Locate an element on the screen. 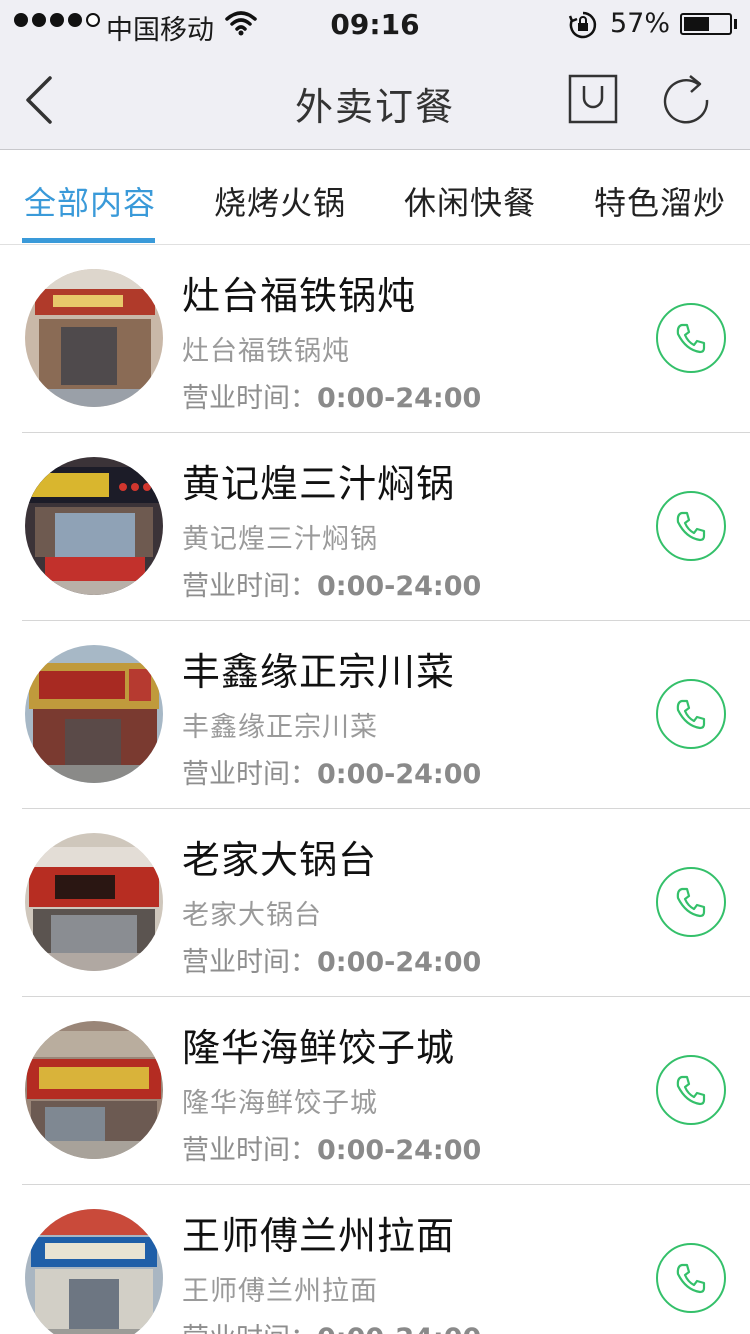  restaurant-subtitle: 黄记煌三汁焖锅 is located at coordinates (280, 539).